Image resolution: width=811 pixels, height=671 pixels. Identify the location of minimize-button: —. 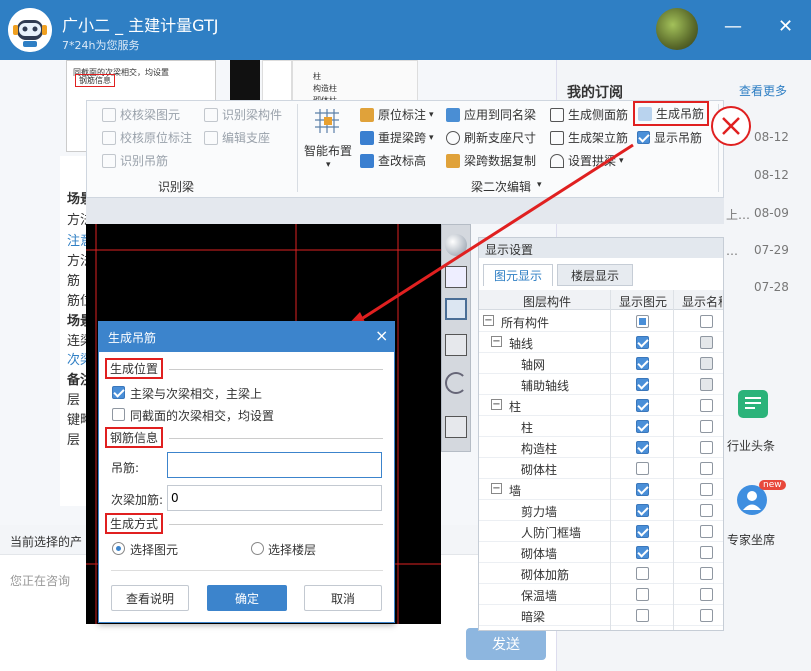
(733, 26).